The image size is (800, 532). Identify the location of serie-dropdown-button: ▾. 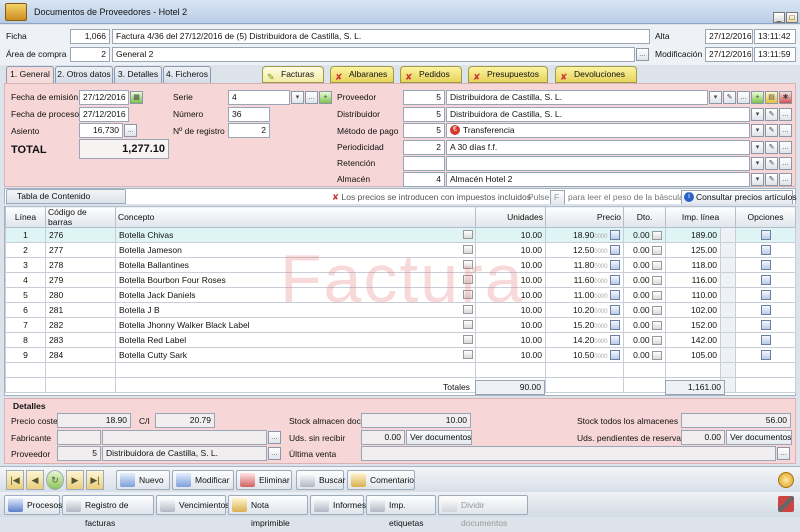
(297, 97).